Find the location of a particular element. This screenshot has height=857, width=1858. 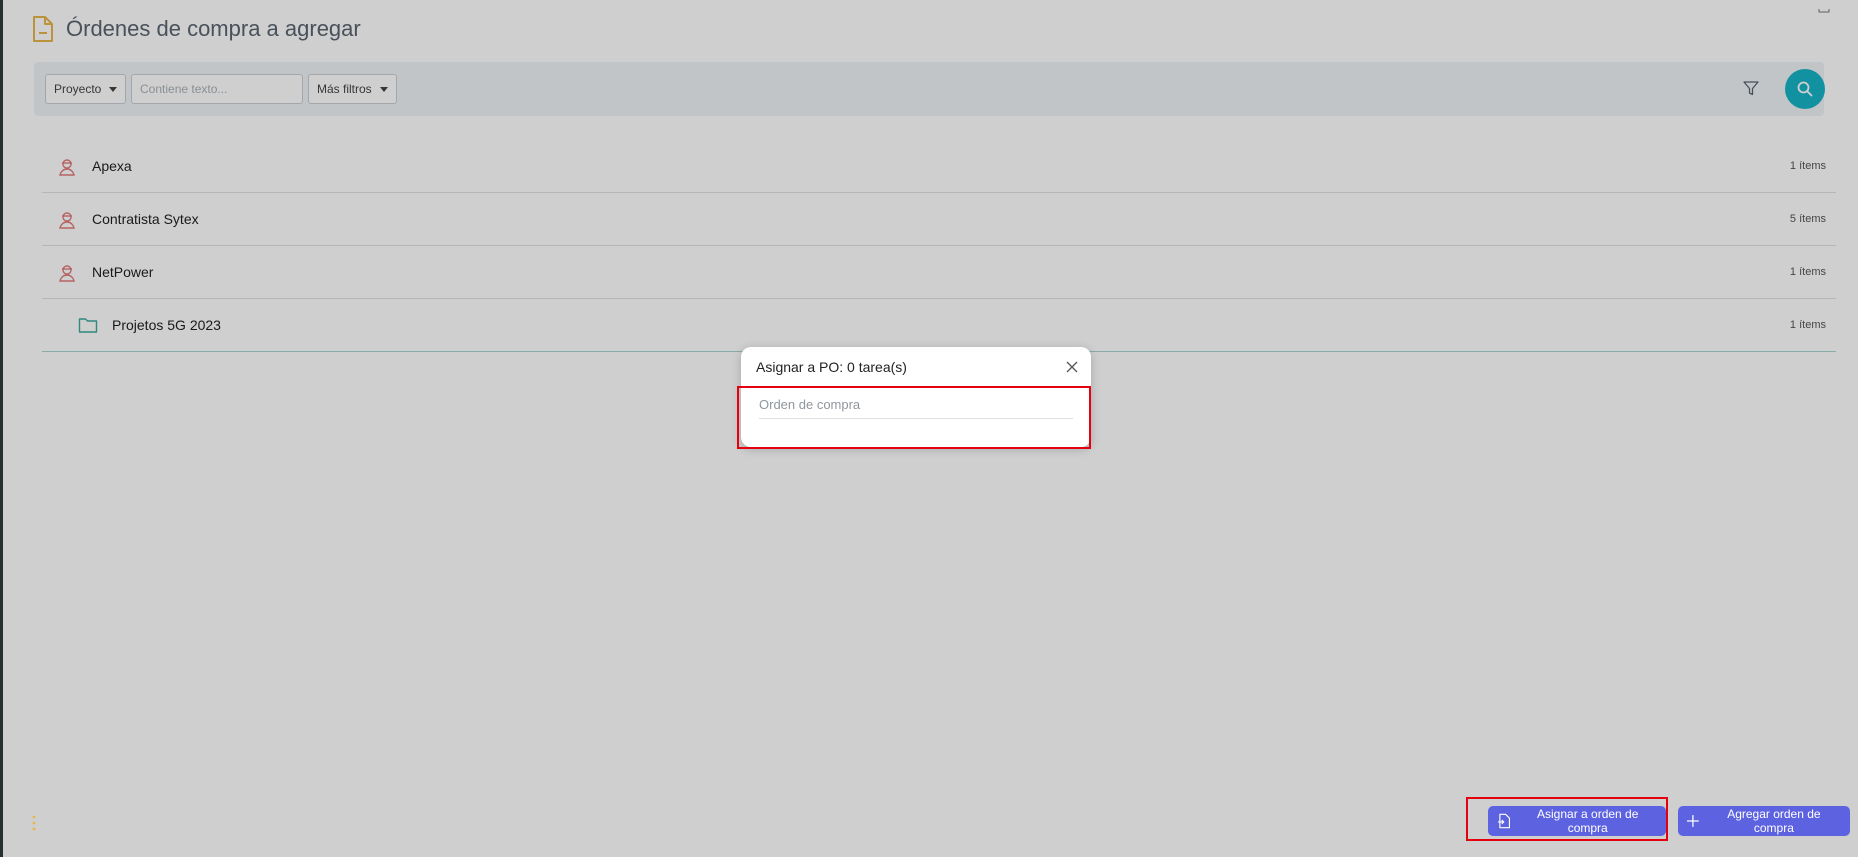

more-options-icon is located at coordinates (34, 823).